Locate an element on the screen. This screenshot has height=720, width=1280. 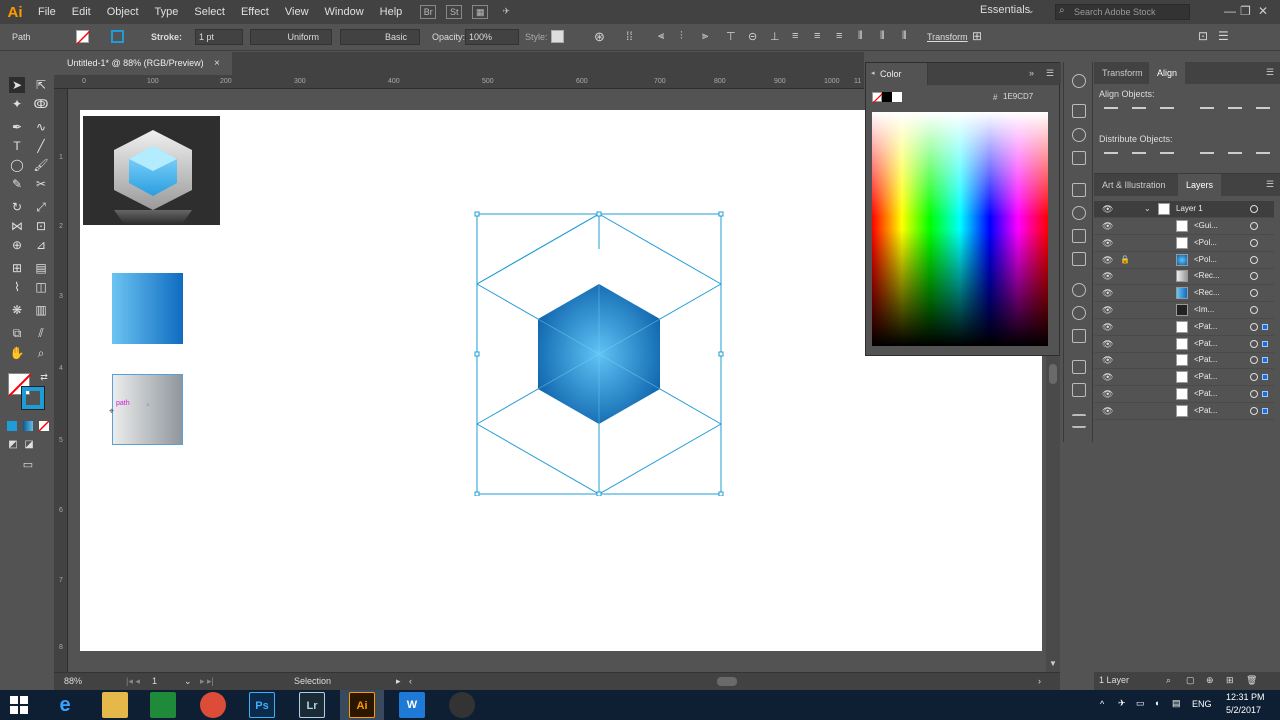
shaper-tool-icon: ✎ is located at coordinates (17, 184).